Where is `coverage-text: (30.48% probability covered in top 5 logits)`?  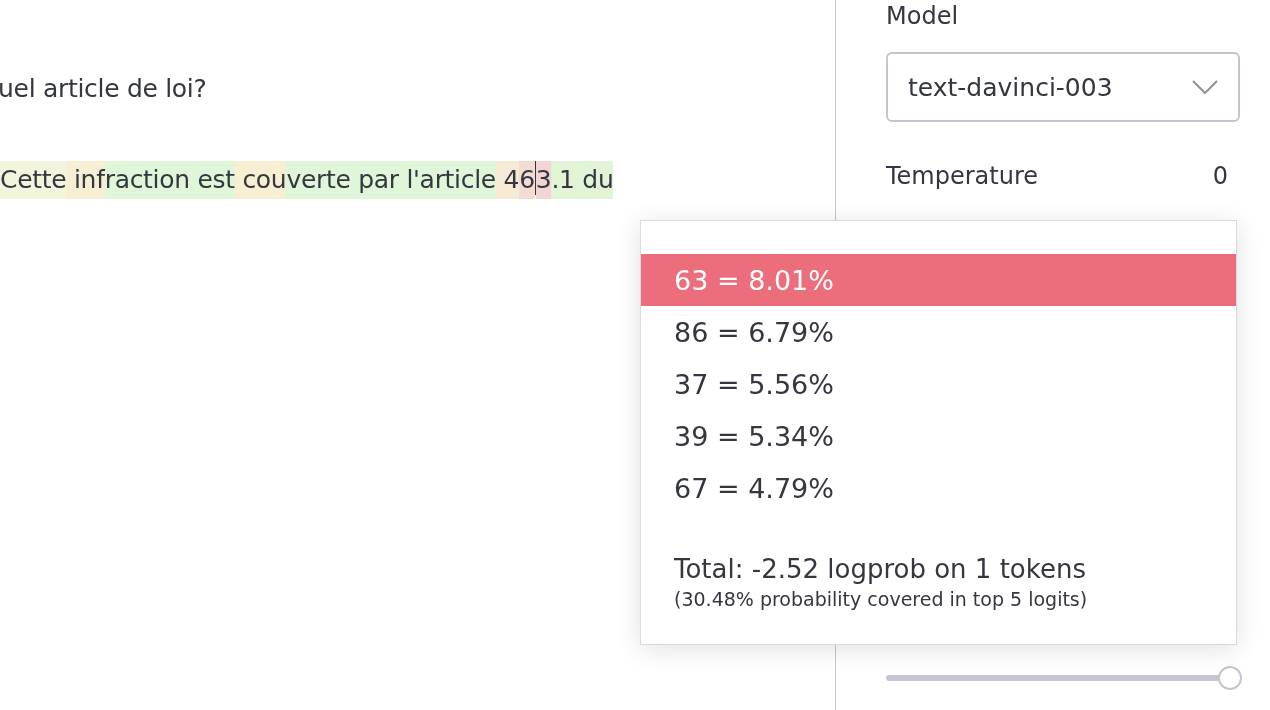 coverage-text: (30.48% probability covered in top 5 logits) is located at coordinates (881, 599).